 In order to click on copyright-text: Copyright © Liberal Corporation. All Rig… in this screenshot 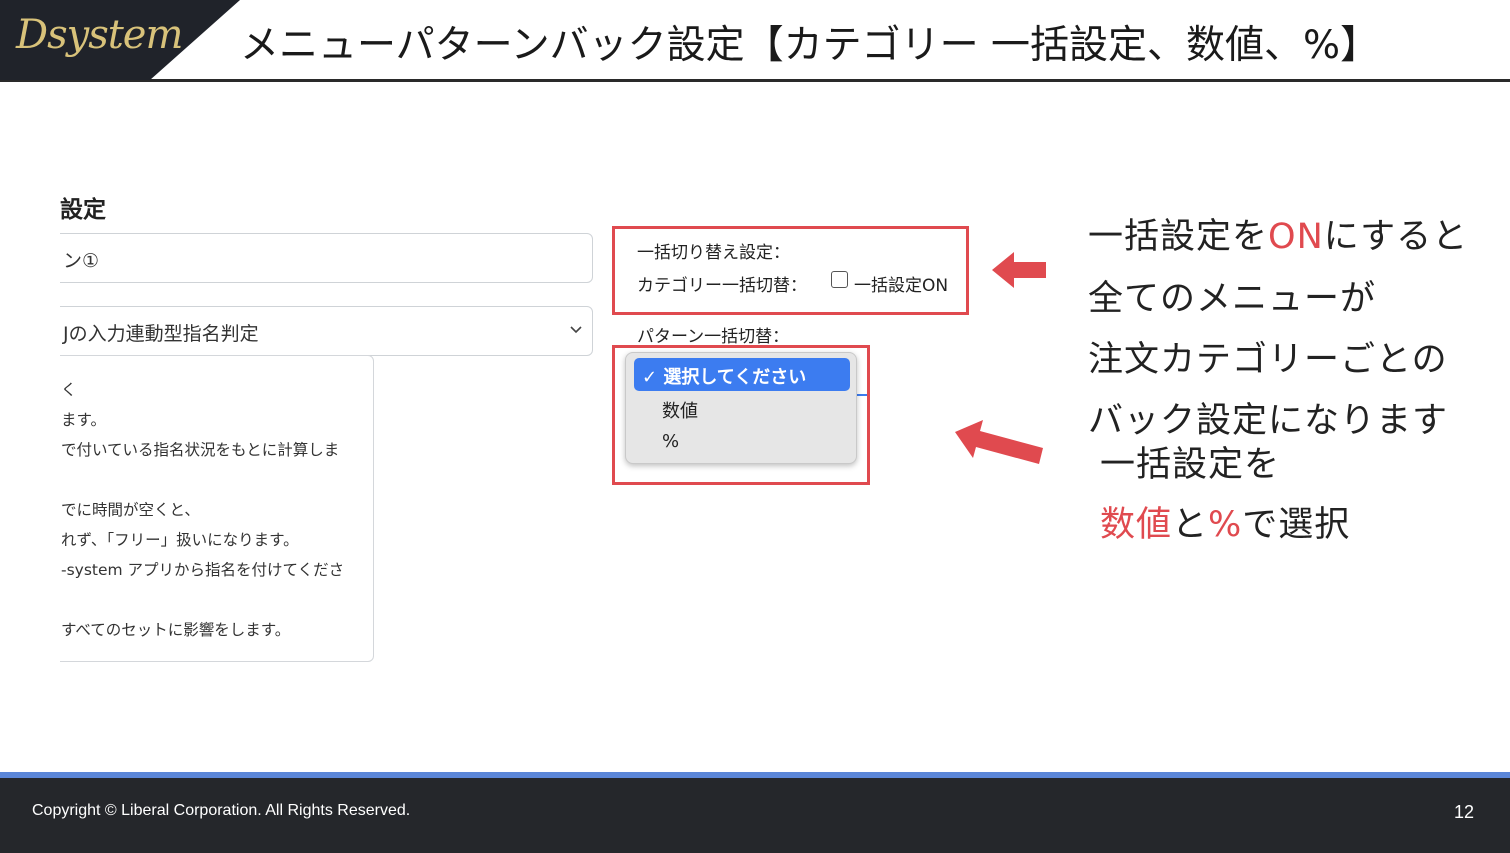, I will do `click(221, 810)`.